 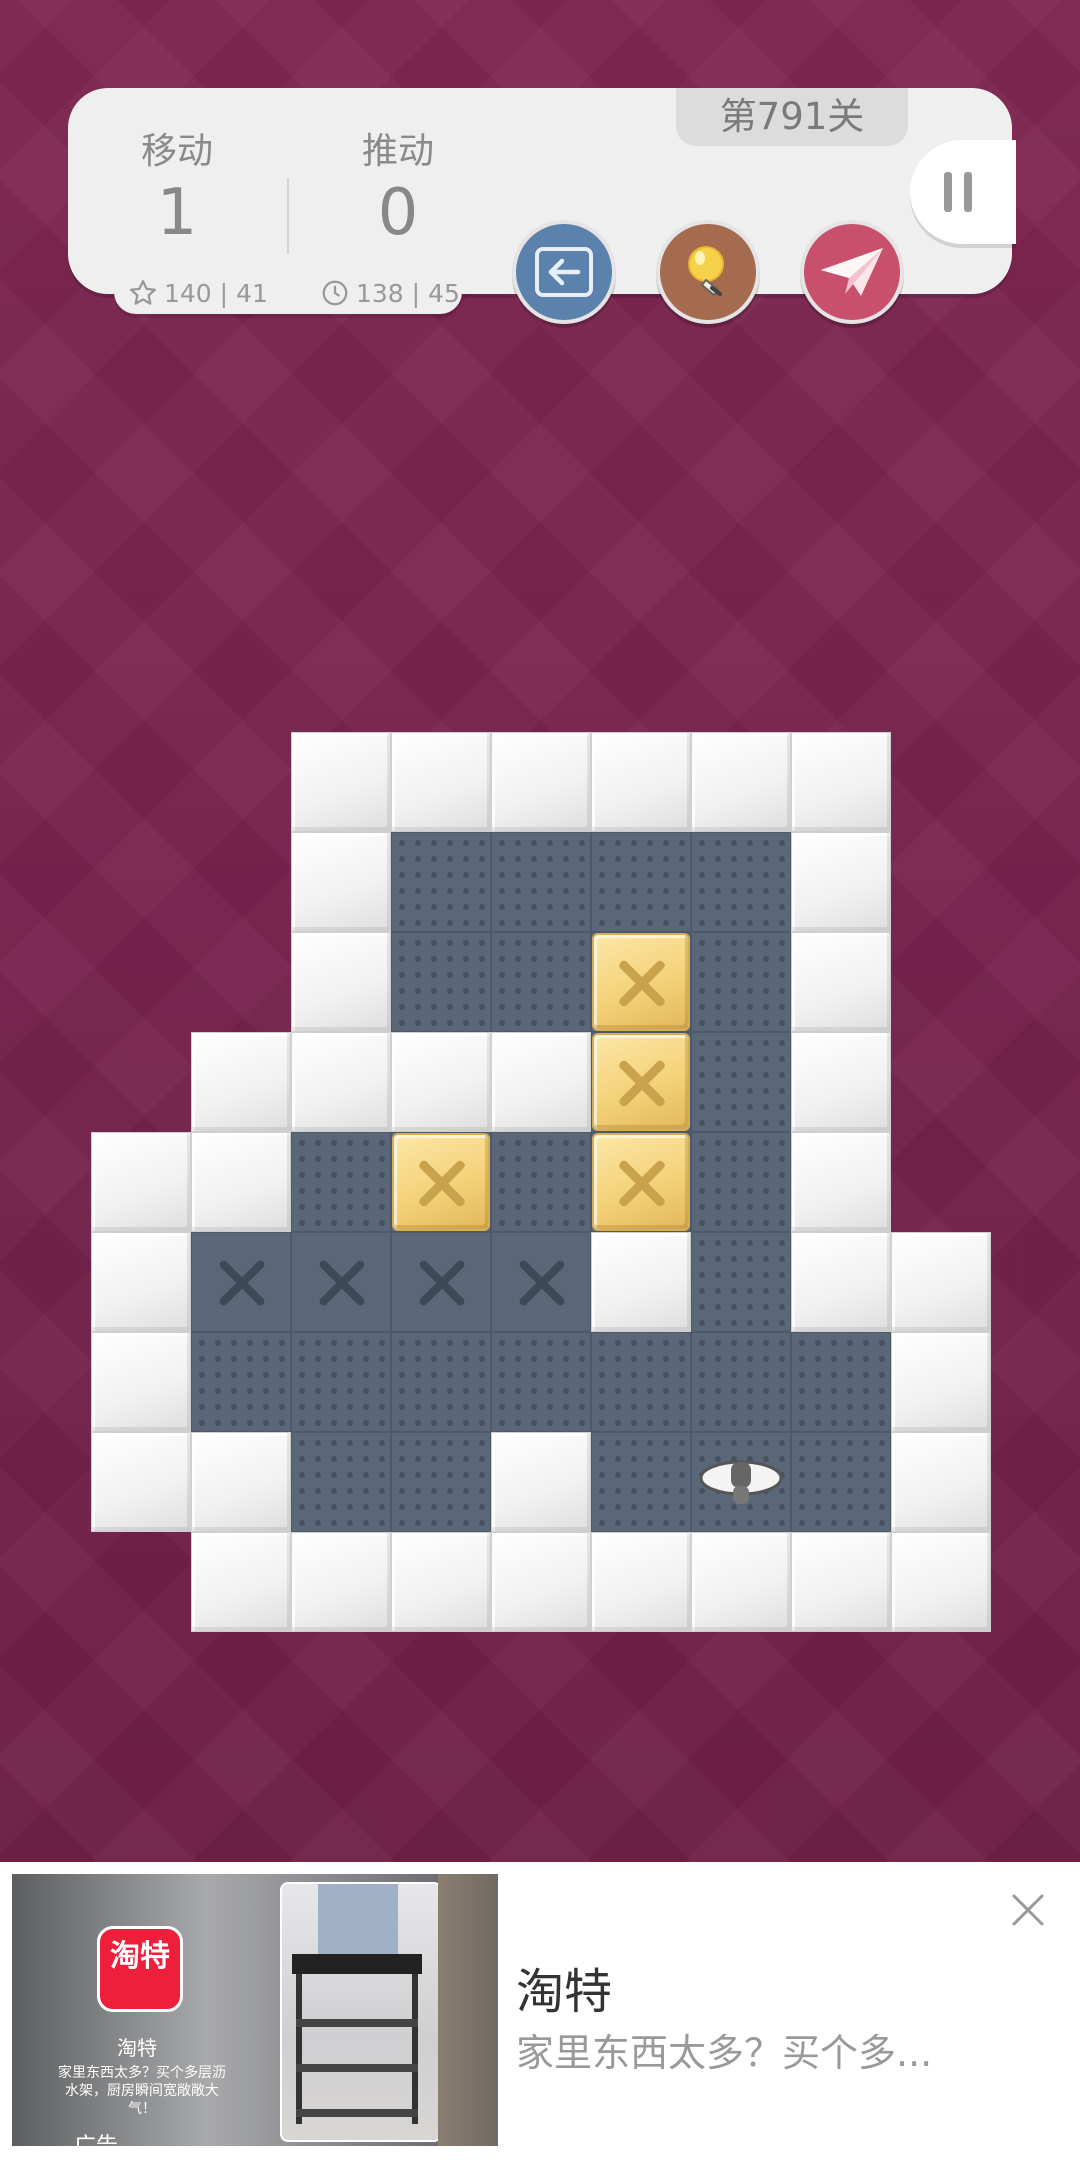 I want to click on ad-media: 淘特 淘特 家里东西太多？买个多层沥水架，厨房瞬间宽敞敞大气！ 广告, so click(x=255, y=2010).